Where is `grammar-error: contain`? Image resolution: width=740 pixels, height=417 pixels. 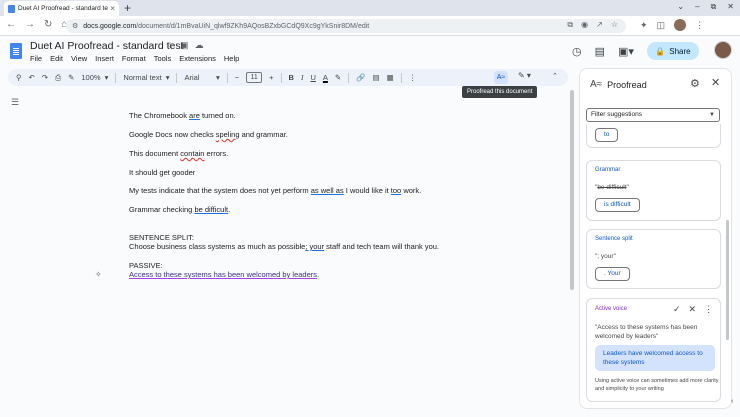
grammar-error: contain is located at coordinates (192, 153).